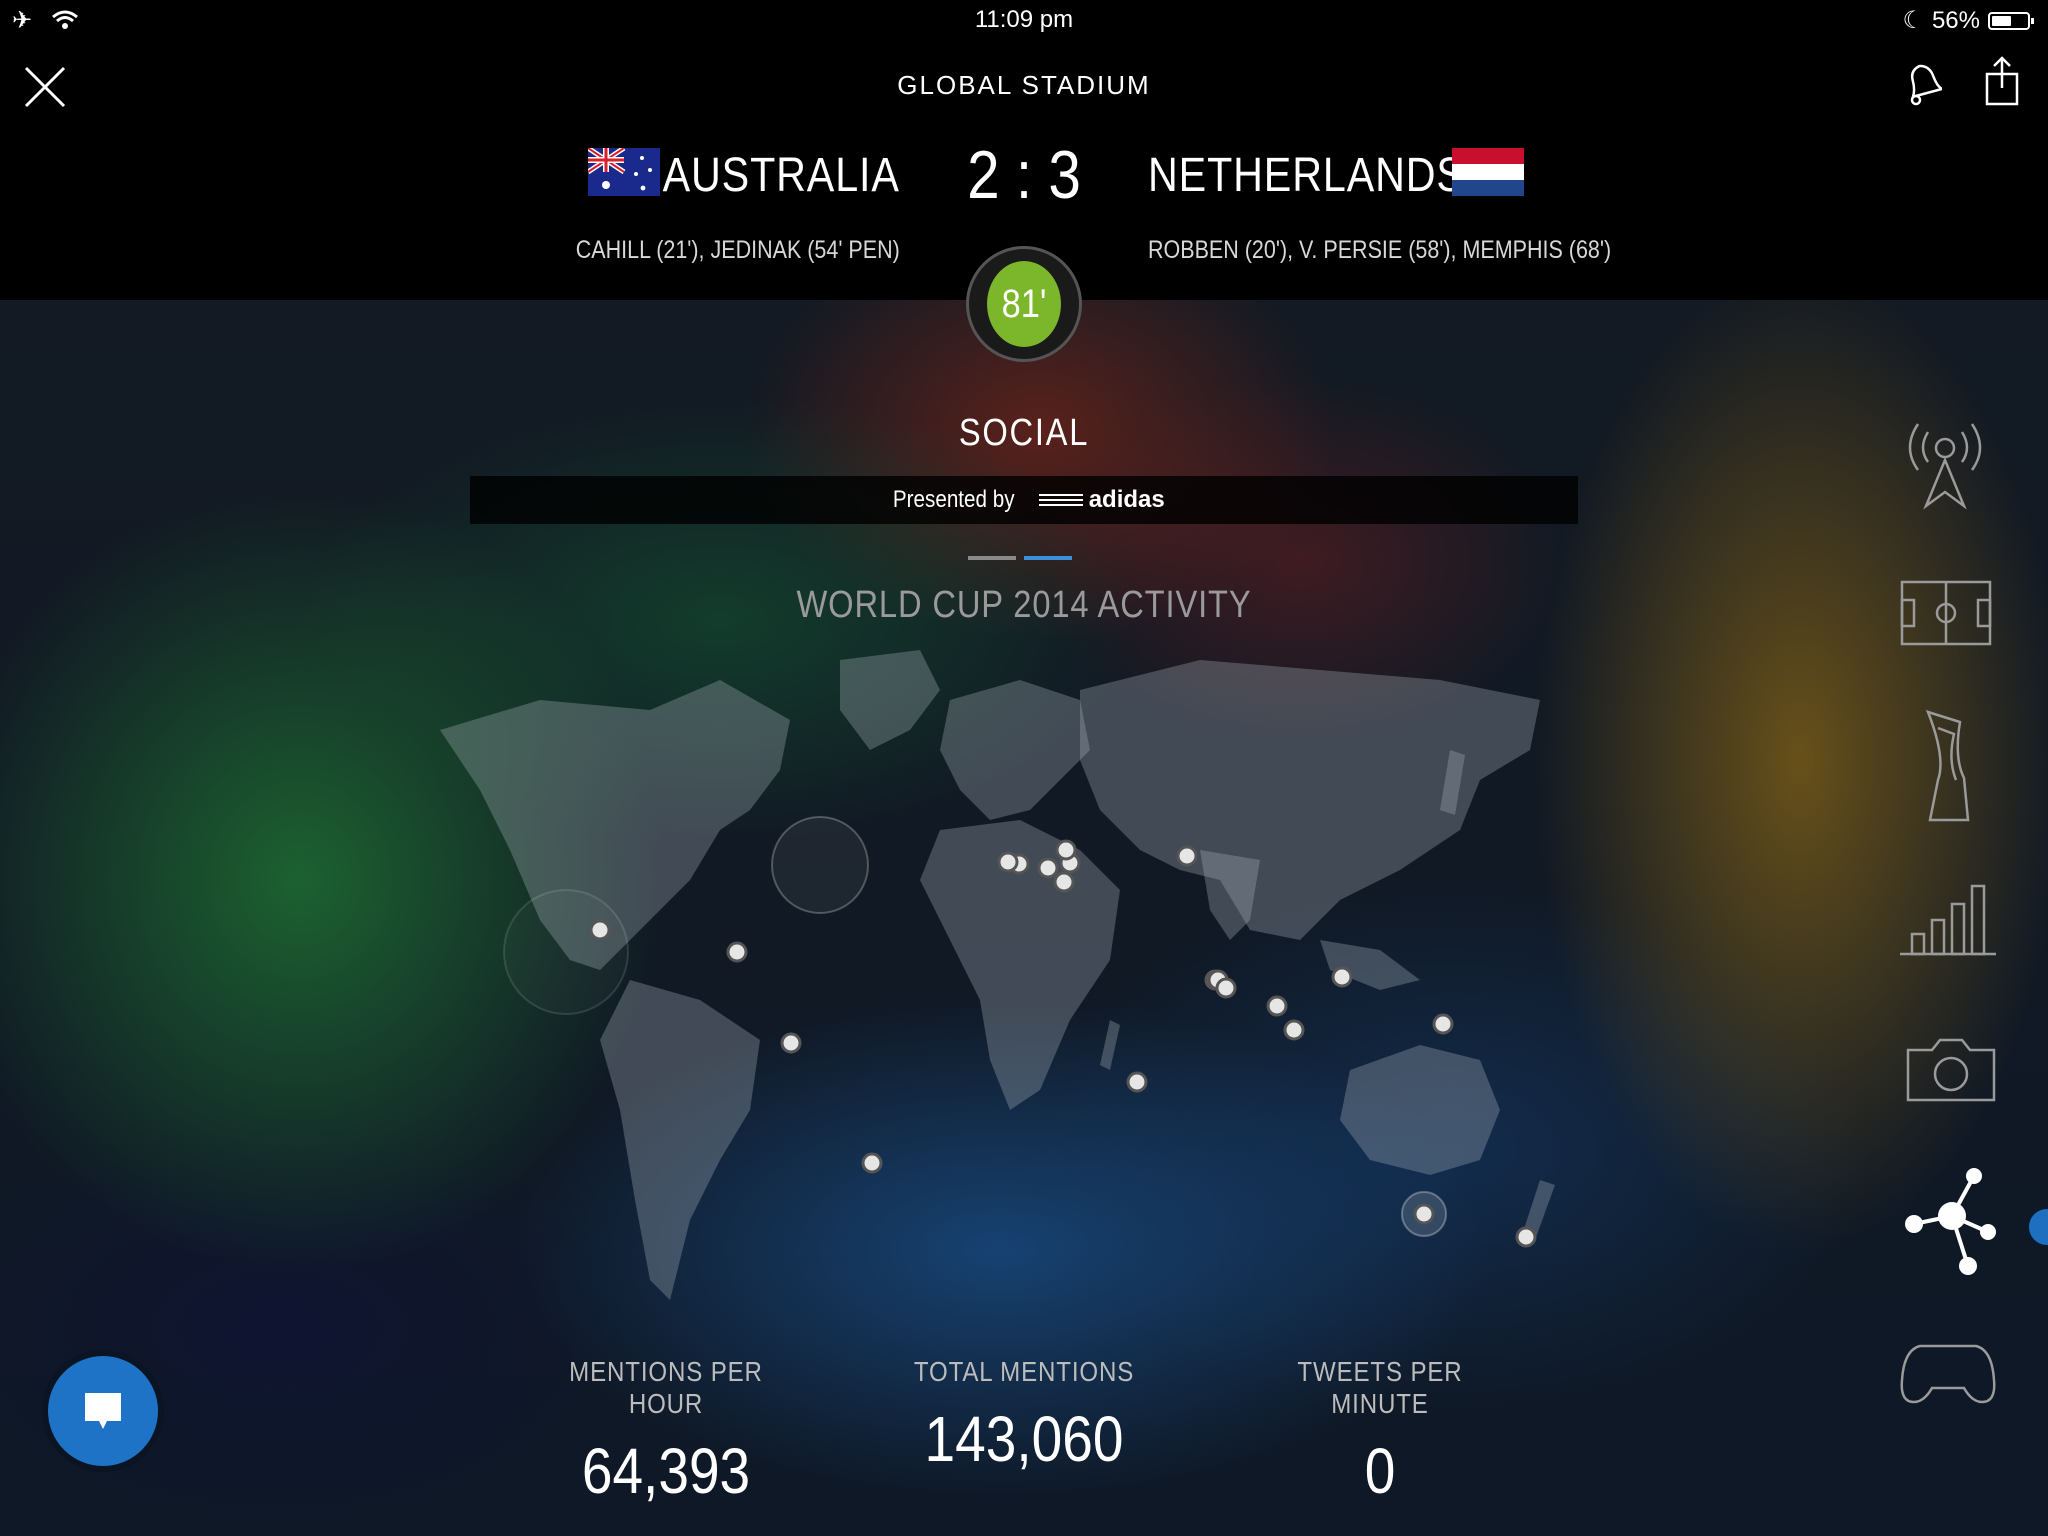 The height and width of the screenshot is (1536, 2048). What do you see at coordinates (624, 172) in the screenshot?
I see `australia-flag-icon` at bounding box center [624, 172].